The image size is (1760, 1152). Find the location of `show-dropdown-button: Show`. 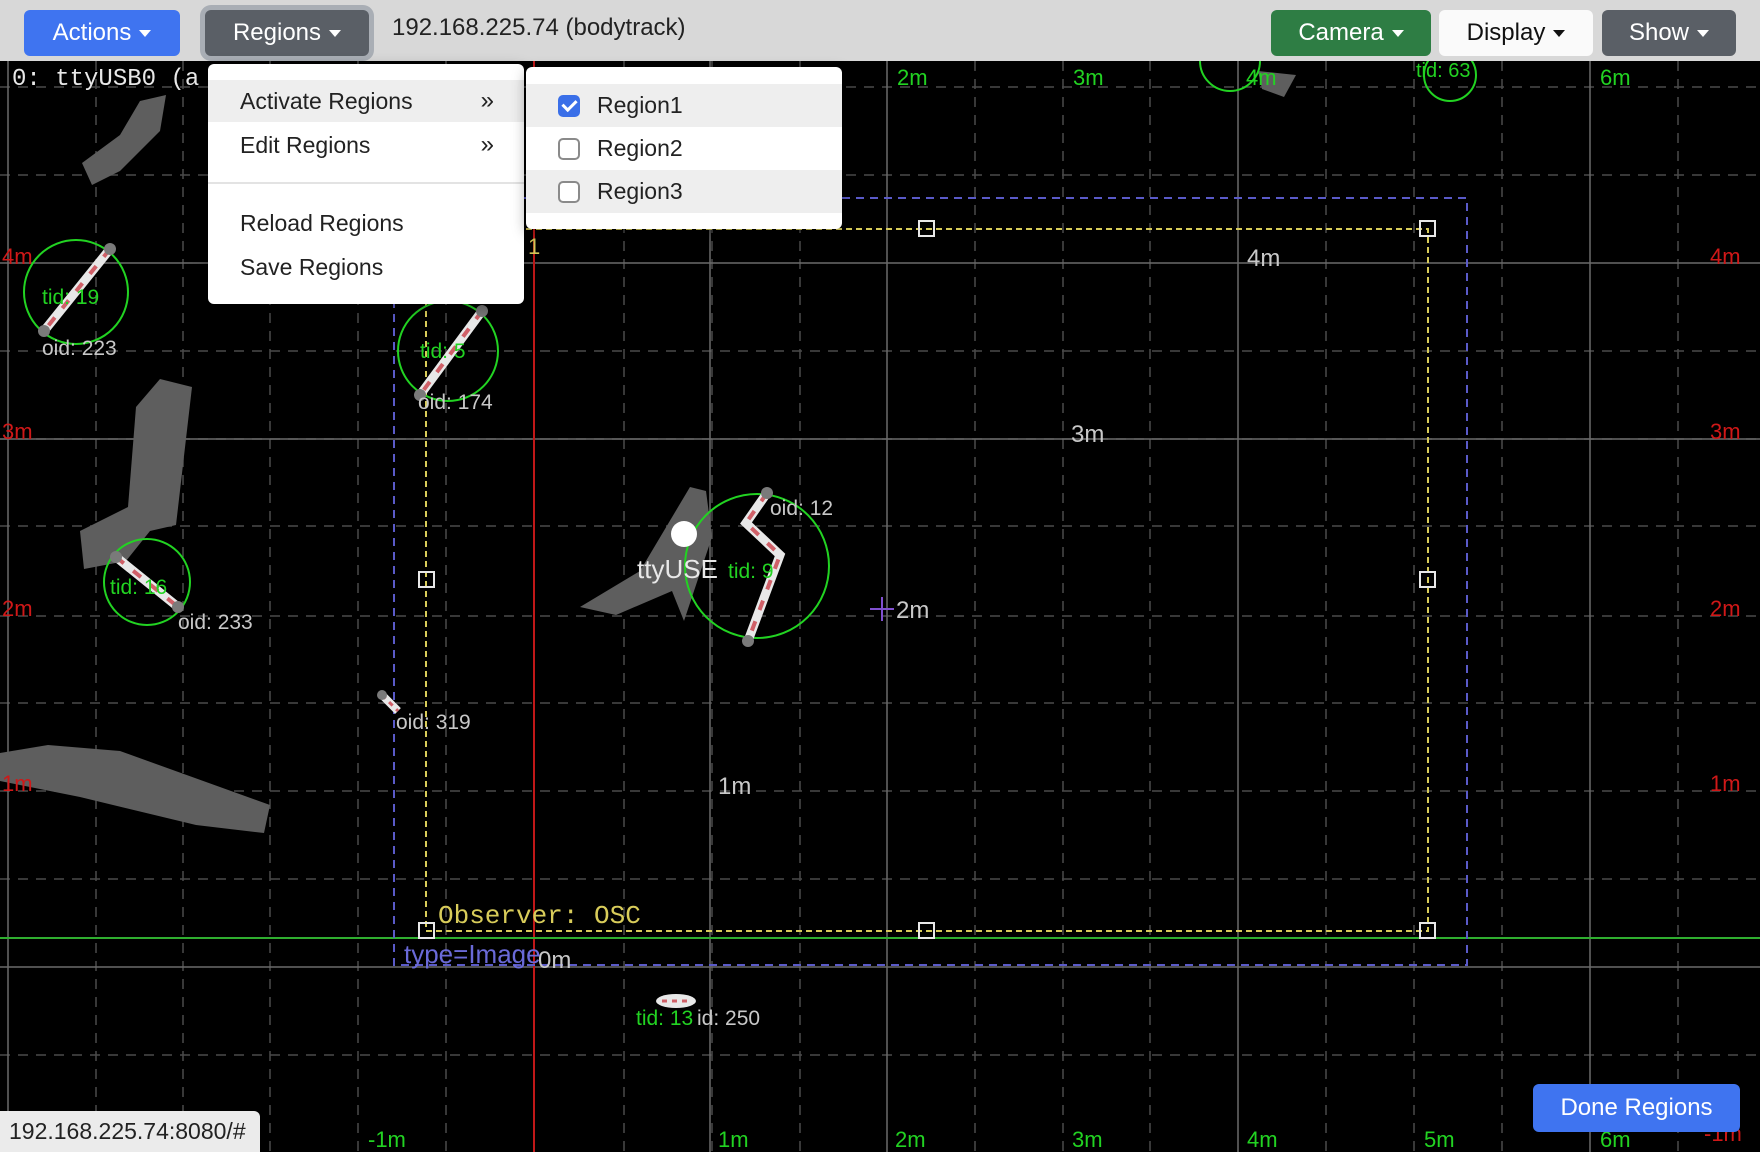

show-dropdown-button: Show is located at coordinates (1669, 33).